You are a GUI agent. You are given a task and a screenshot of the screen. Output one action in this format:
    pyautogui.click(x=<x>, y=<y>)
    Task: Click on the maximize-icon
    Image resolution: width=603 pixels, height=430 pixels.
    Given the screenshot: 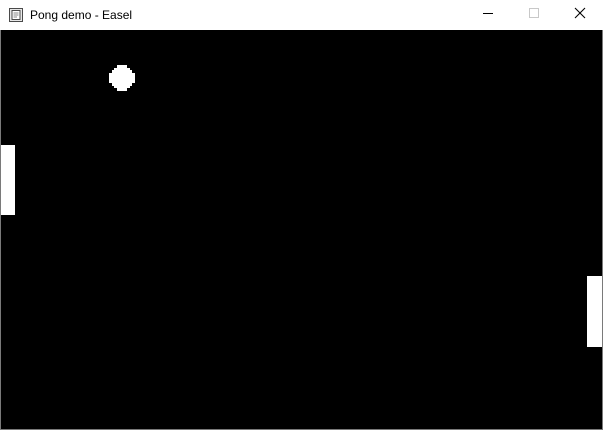 What is the action you would take?
    pyautogui.click(x=534, y=15)
    